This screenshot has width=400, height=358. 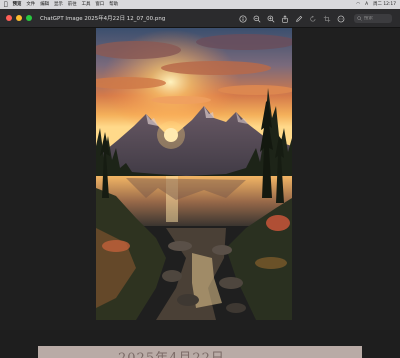 I want to click on menu-item-edit: 编辑, so click(x=44, y=4).